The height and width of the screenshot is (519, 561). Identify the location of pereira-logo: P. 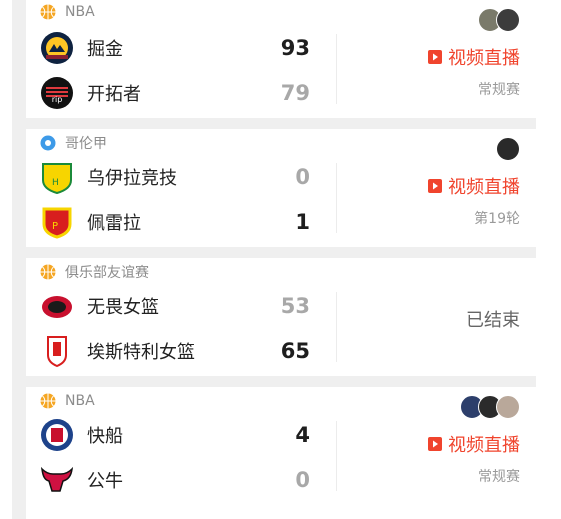
(57, 223).